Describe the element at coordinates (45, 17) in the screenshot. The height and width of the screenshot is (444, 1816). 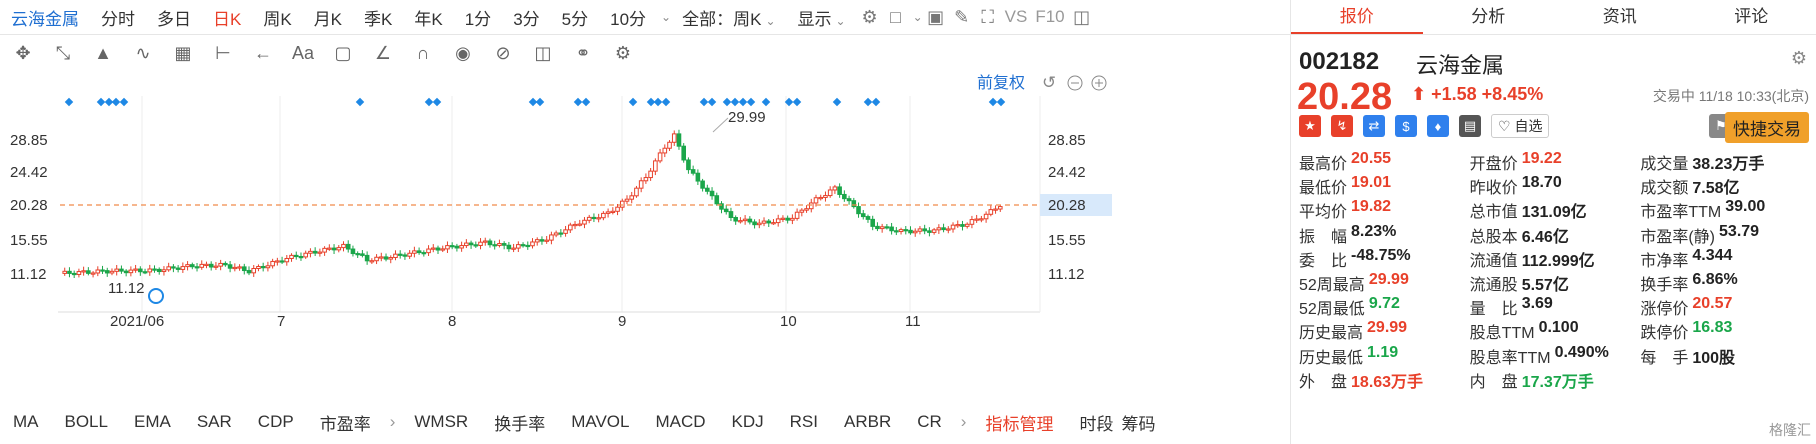
I see `stock-name-link: 云海金属` at that location.